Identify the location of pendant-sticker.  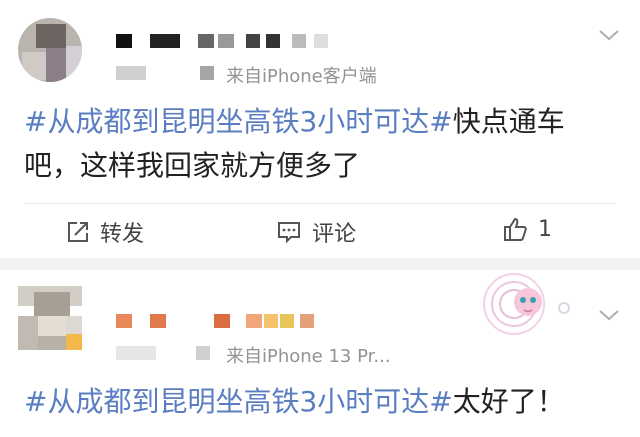
(526, 304).